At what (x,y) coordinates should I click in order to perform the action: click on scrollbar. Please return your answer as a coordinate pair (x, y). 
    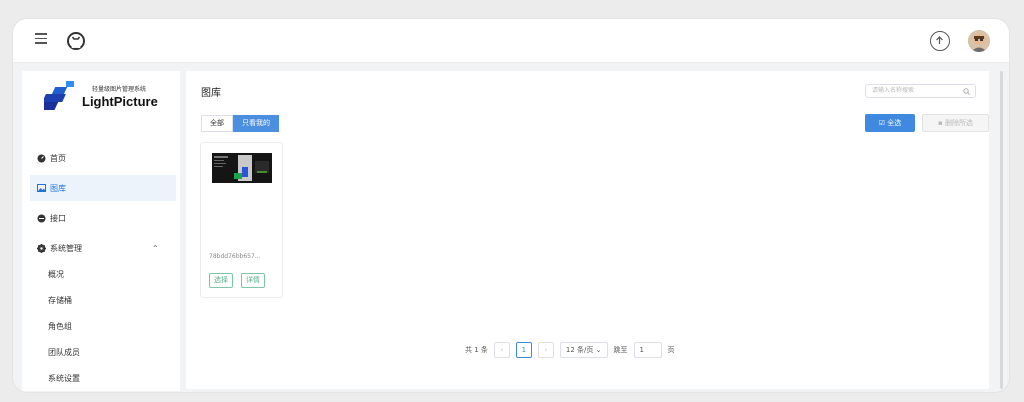
    Looking at the image, I should click on (1001, 230).